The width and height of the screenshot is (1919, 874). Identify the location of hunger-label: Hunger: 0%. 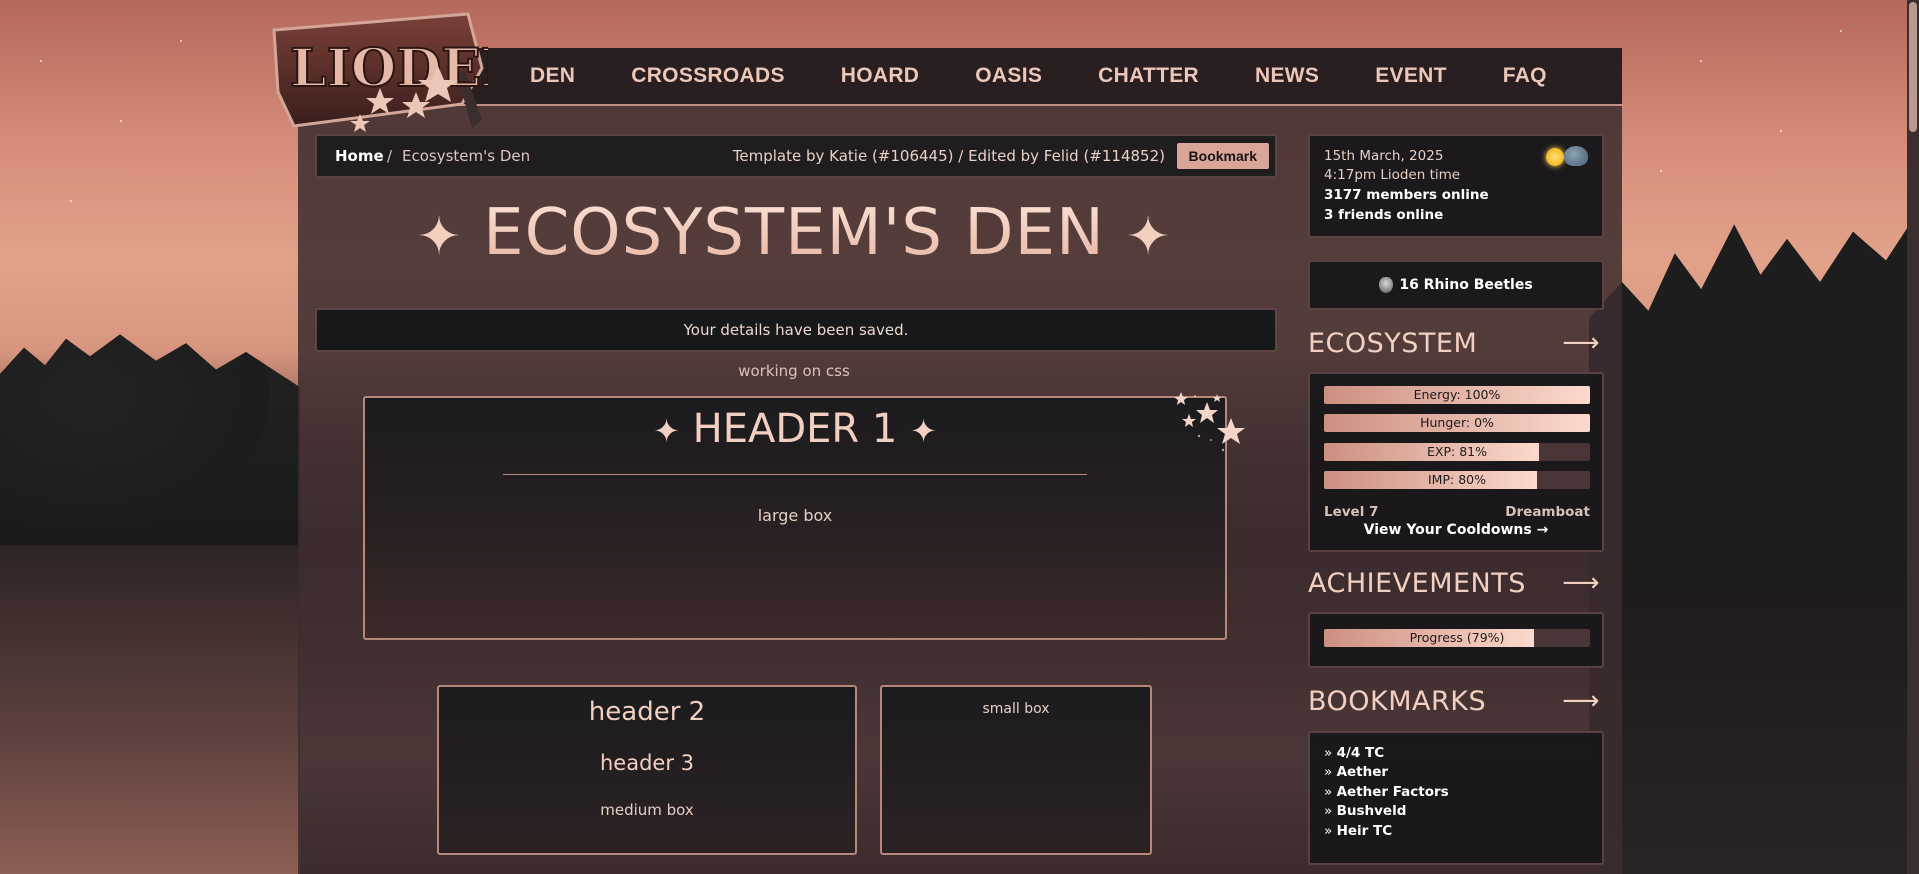
(1457, 422).